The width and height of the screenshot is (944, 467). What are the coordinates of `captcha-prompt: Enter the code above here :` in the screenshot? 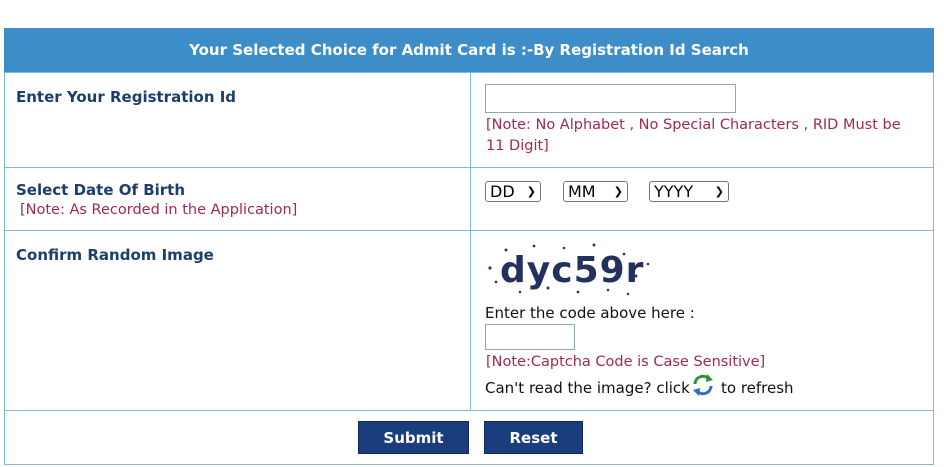 It's located at (590, 313).